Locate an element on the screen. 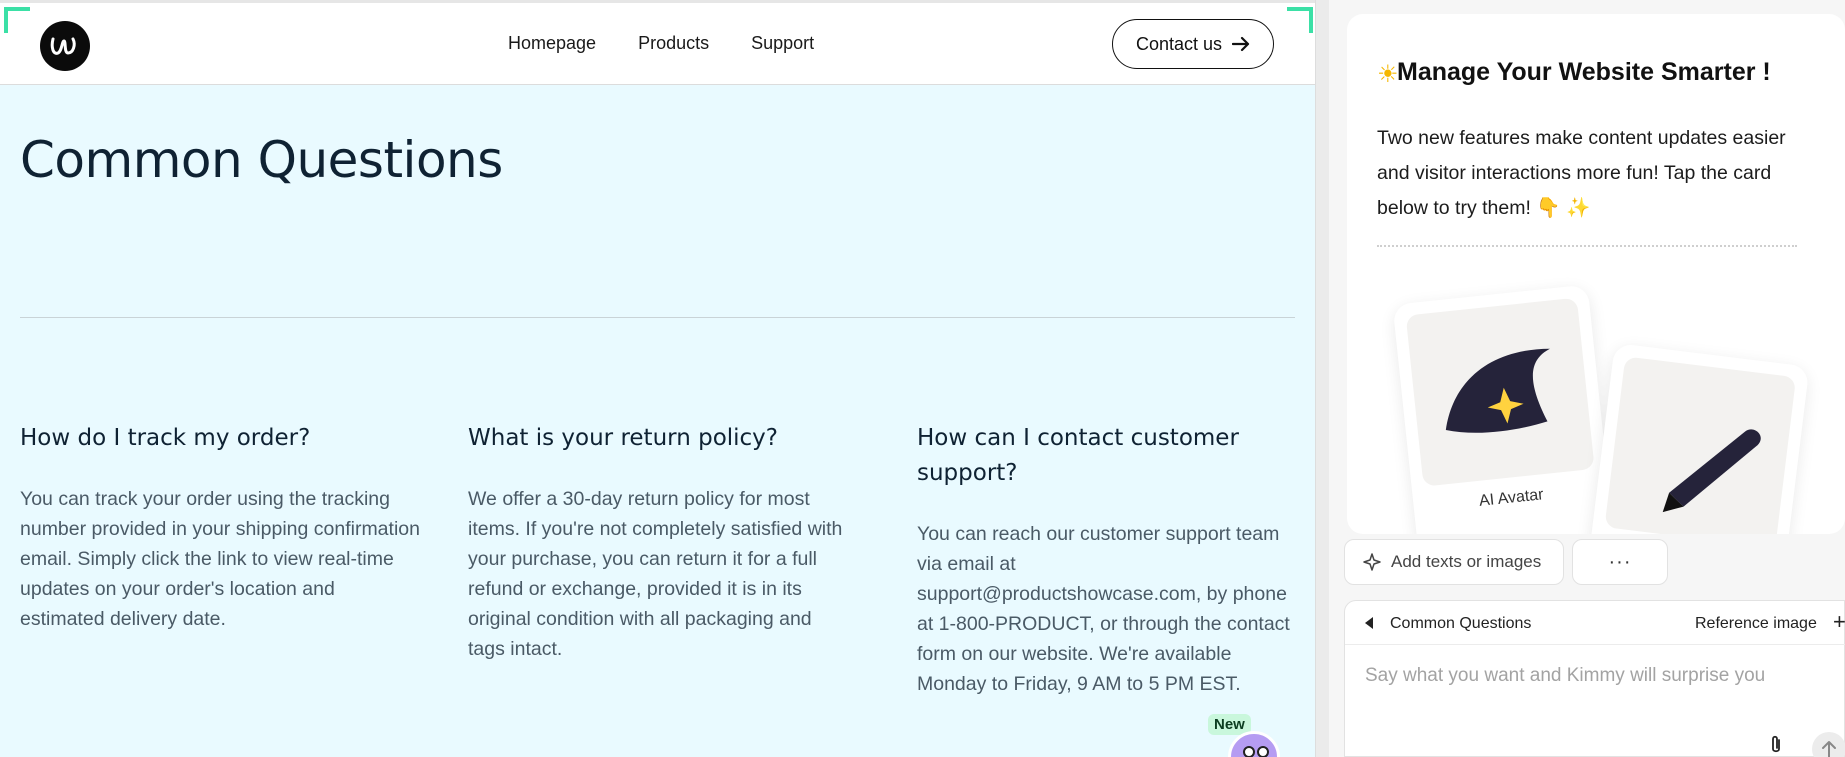 Image resolution: width=1845 pixels, height=757 pixels. selection-corner-top-right is located at coordinates (1300, 20).